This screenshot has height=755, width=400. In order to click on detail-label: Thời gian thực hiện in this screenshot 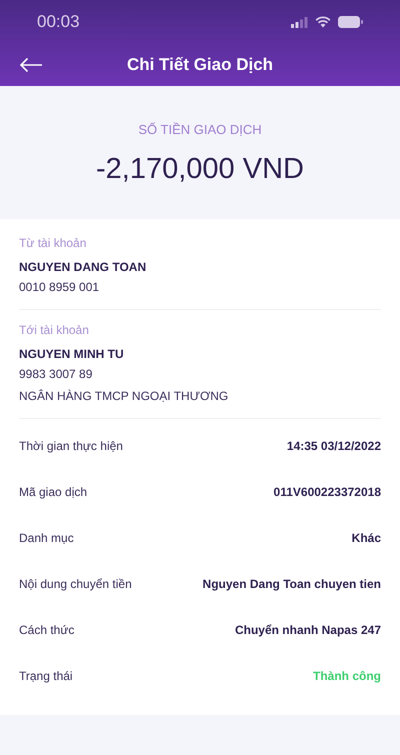, I will do `click(71, 446)`.